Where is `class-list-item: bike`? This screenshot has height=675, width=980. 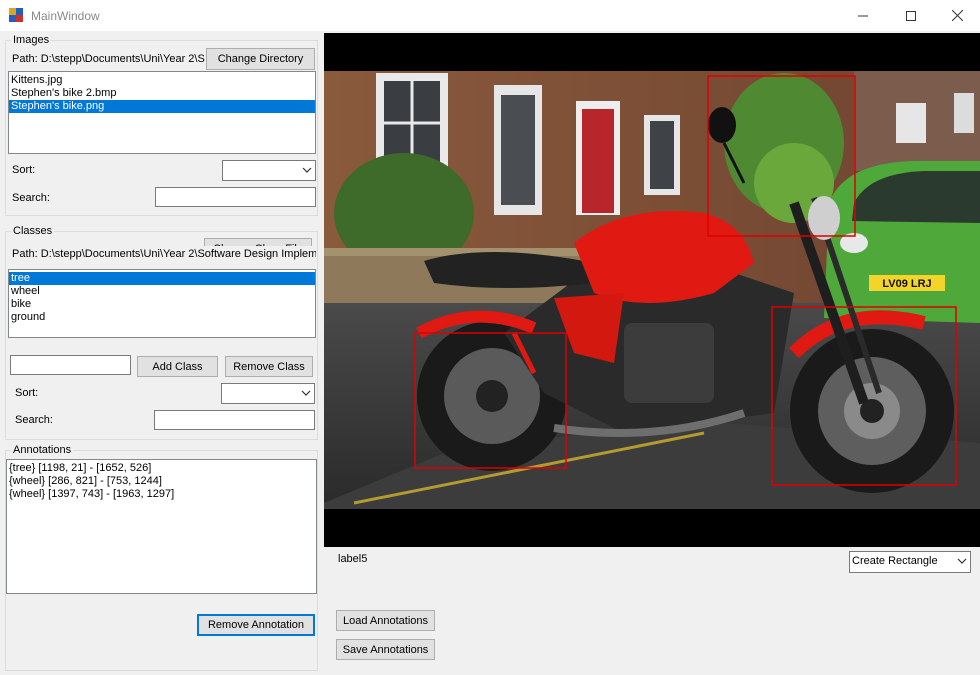
class-list-item: bike is located at coordinates (162, 304).